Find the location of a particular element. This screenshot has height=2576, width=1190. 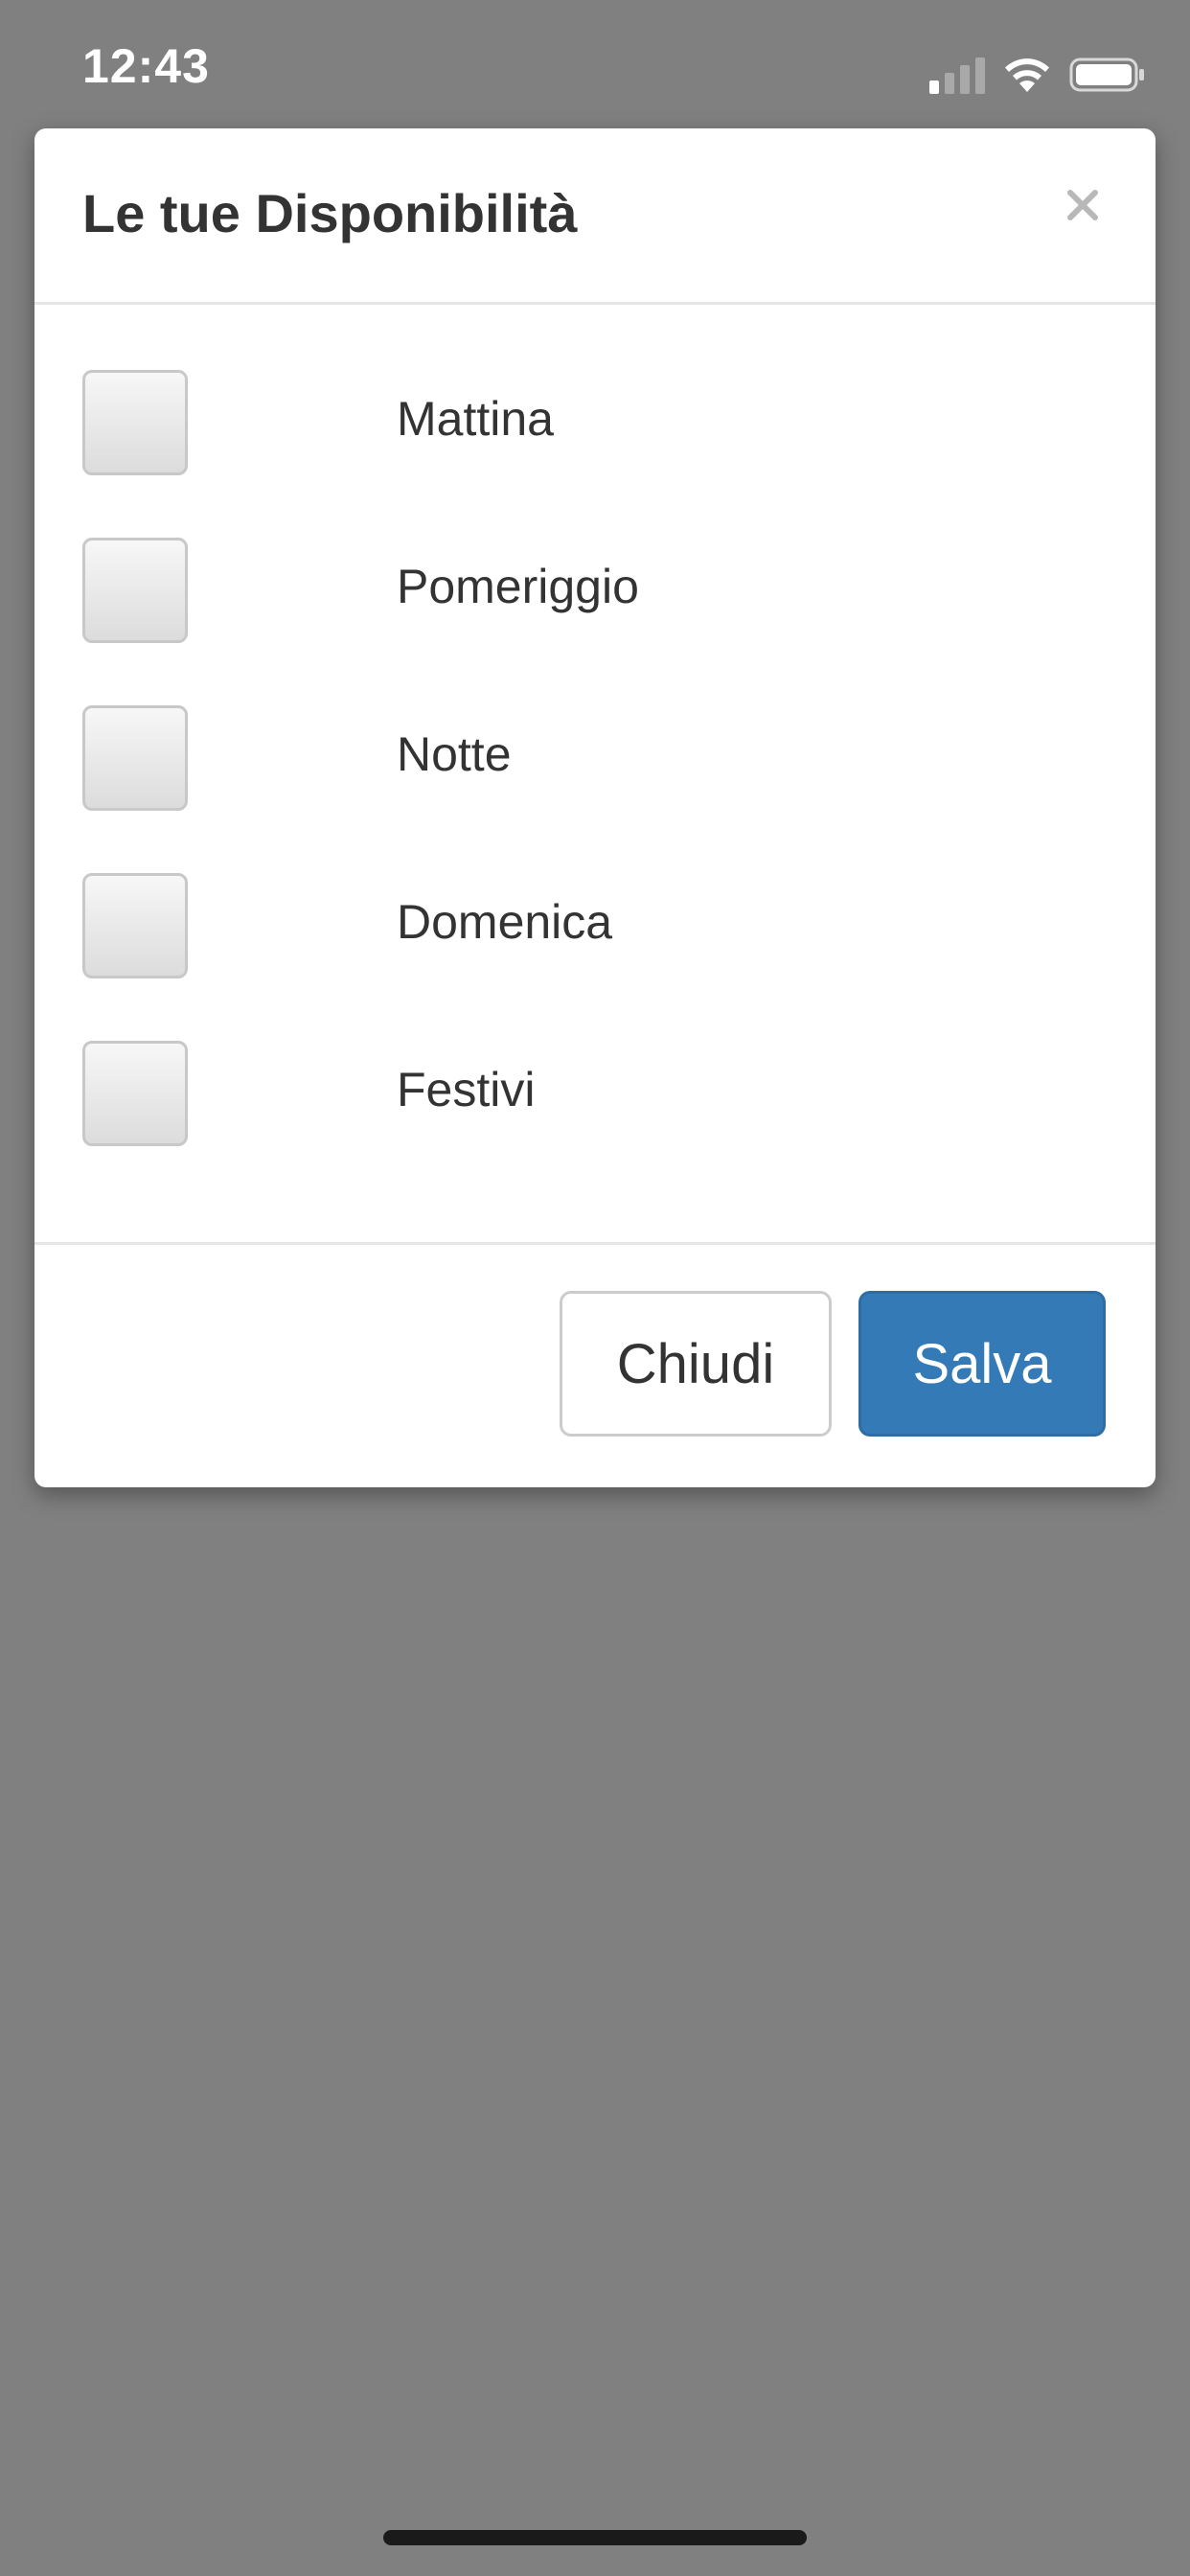

option-row-festivi: Festivi is located at coordinates (595, 1095).